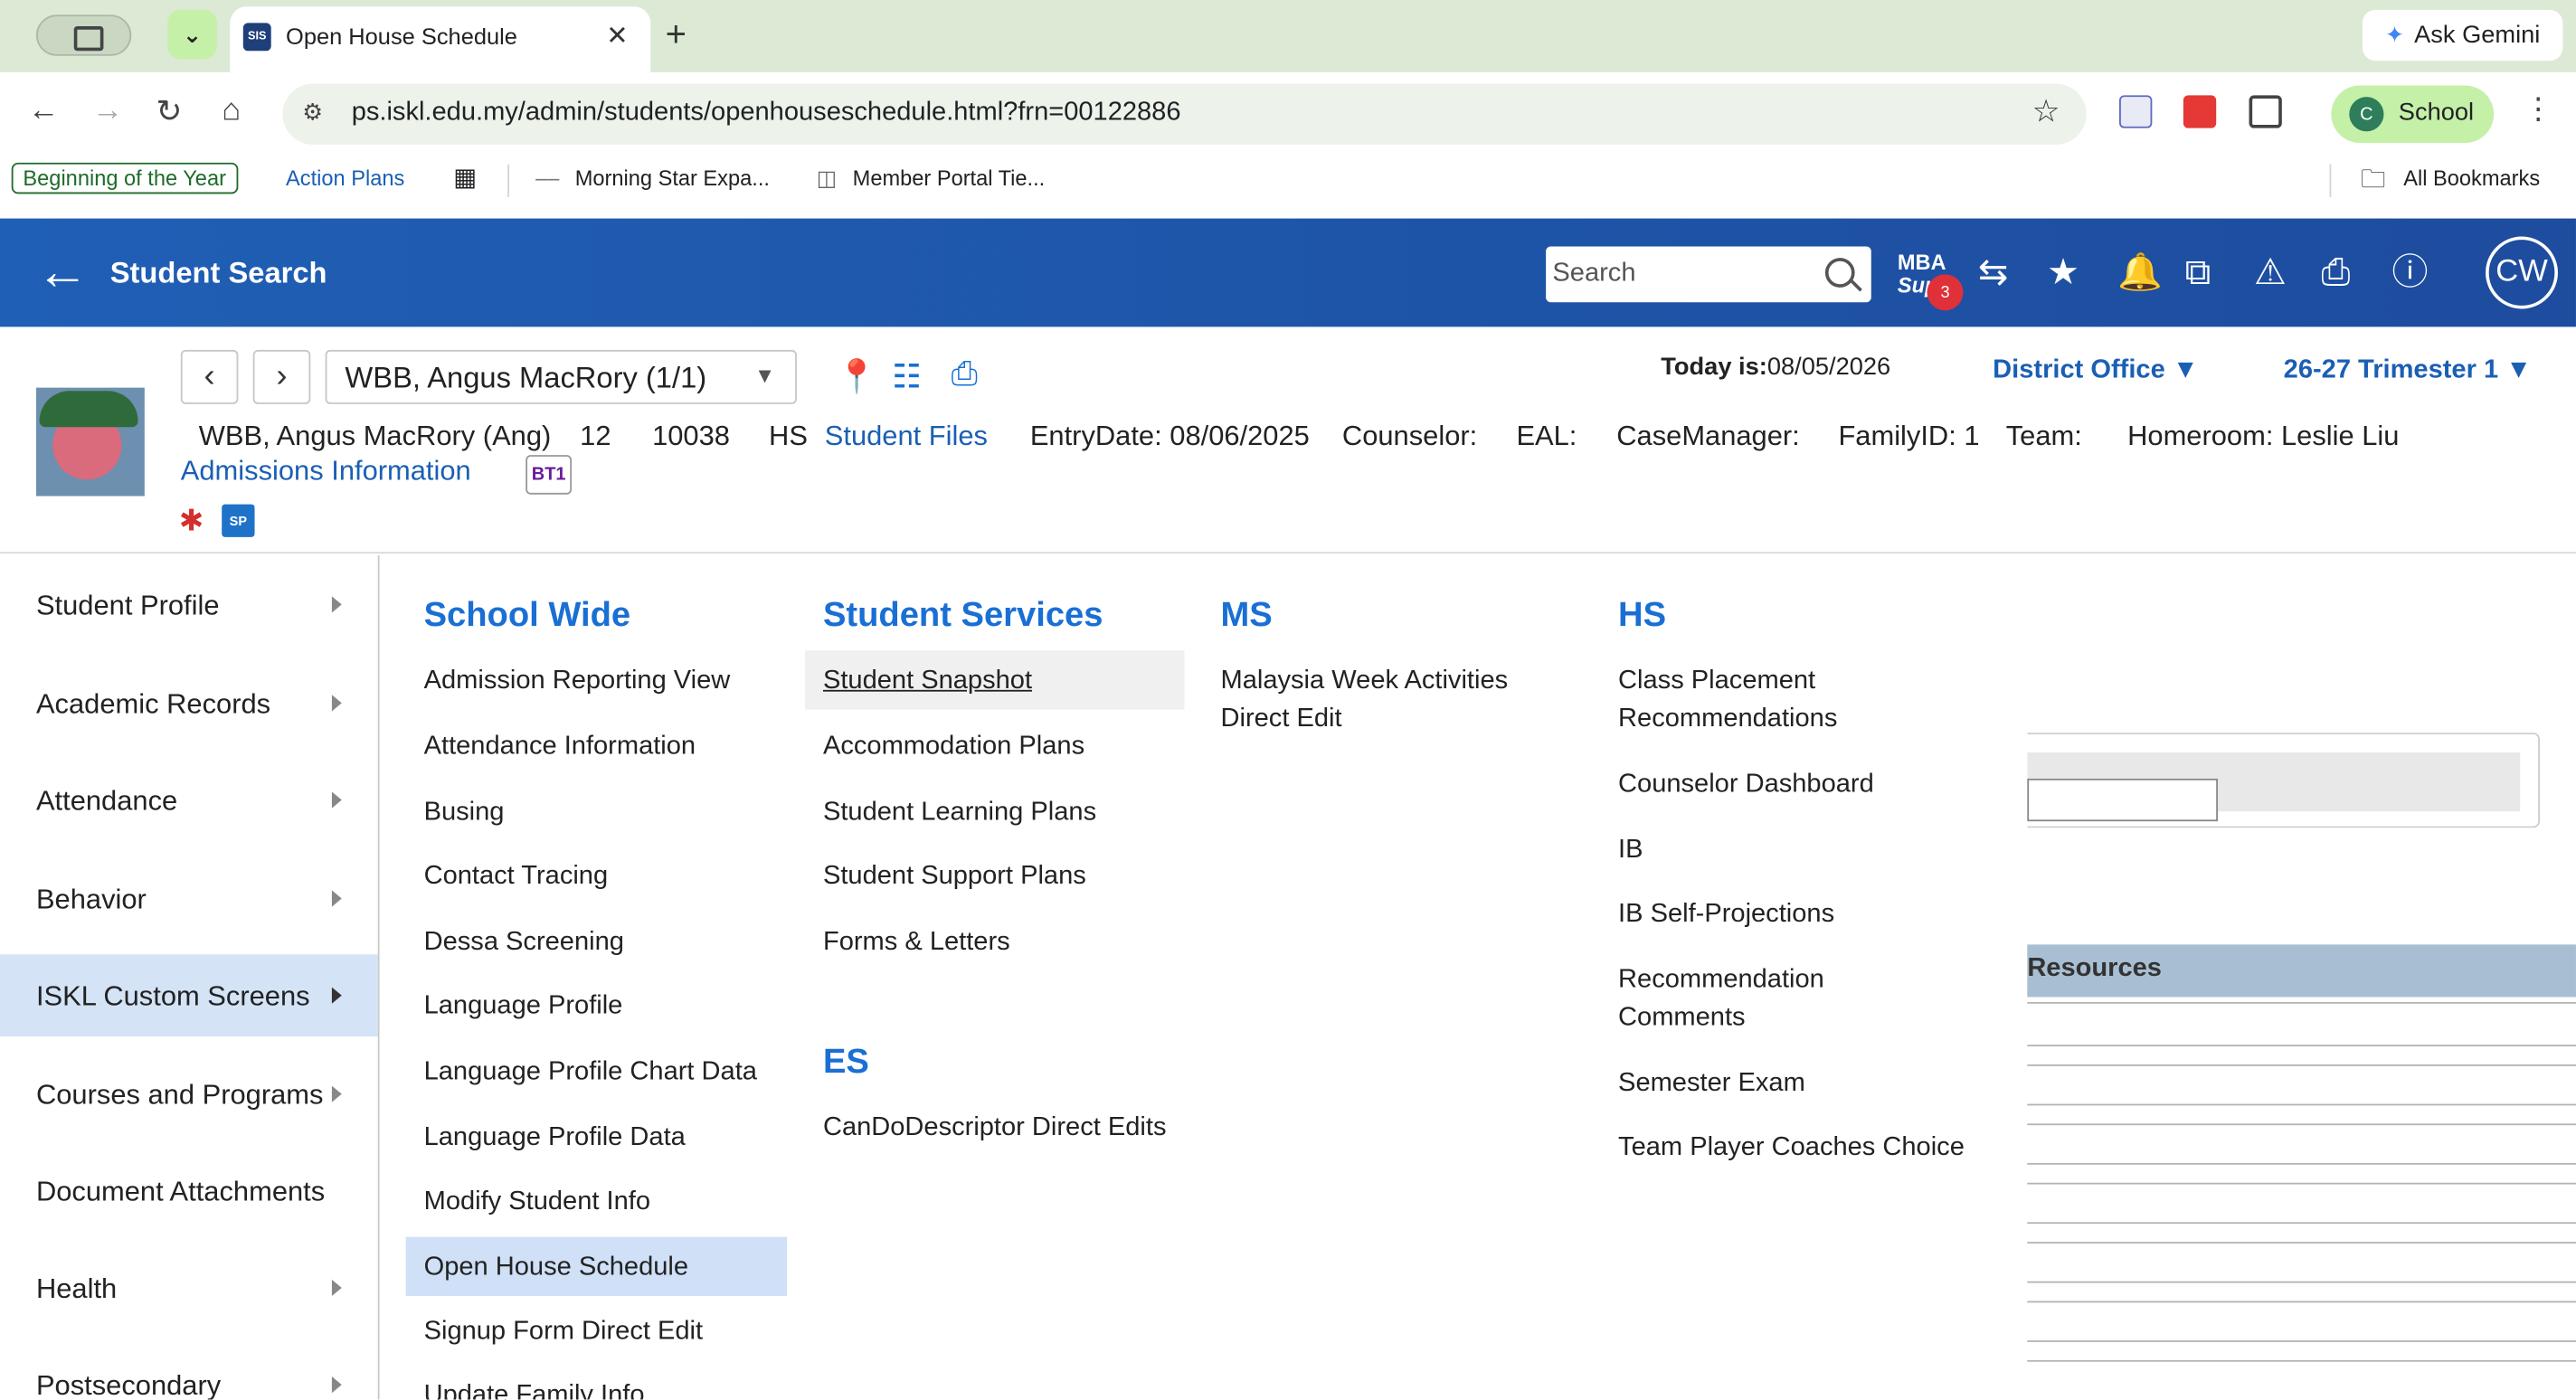 The height and width of the screenshot is (1400, 2576). I want to click on menu-item-language-profile-data: Language Profile Data, so click(555, 1138).